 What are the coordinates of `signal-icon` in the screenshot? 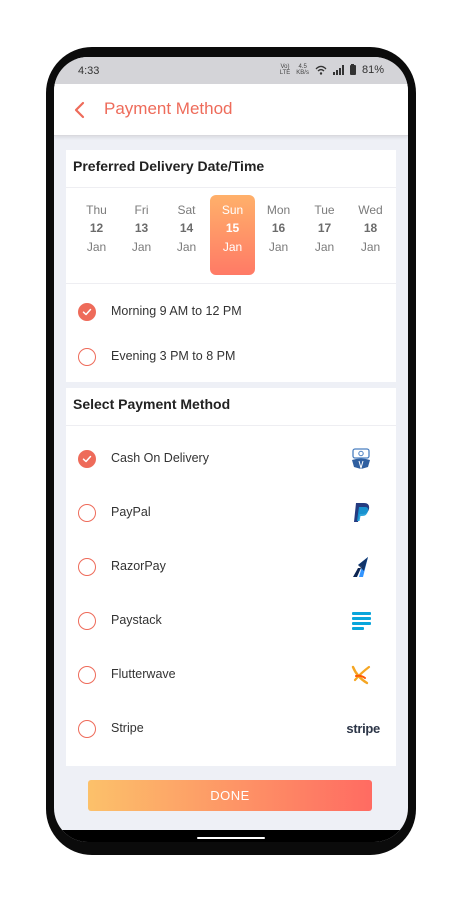 It's located at (338, 70).